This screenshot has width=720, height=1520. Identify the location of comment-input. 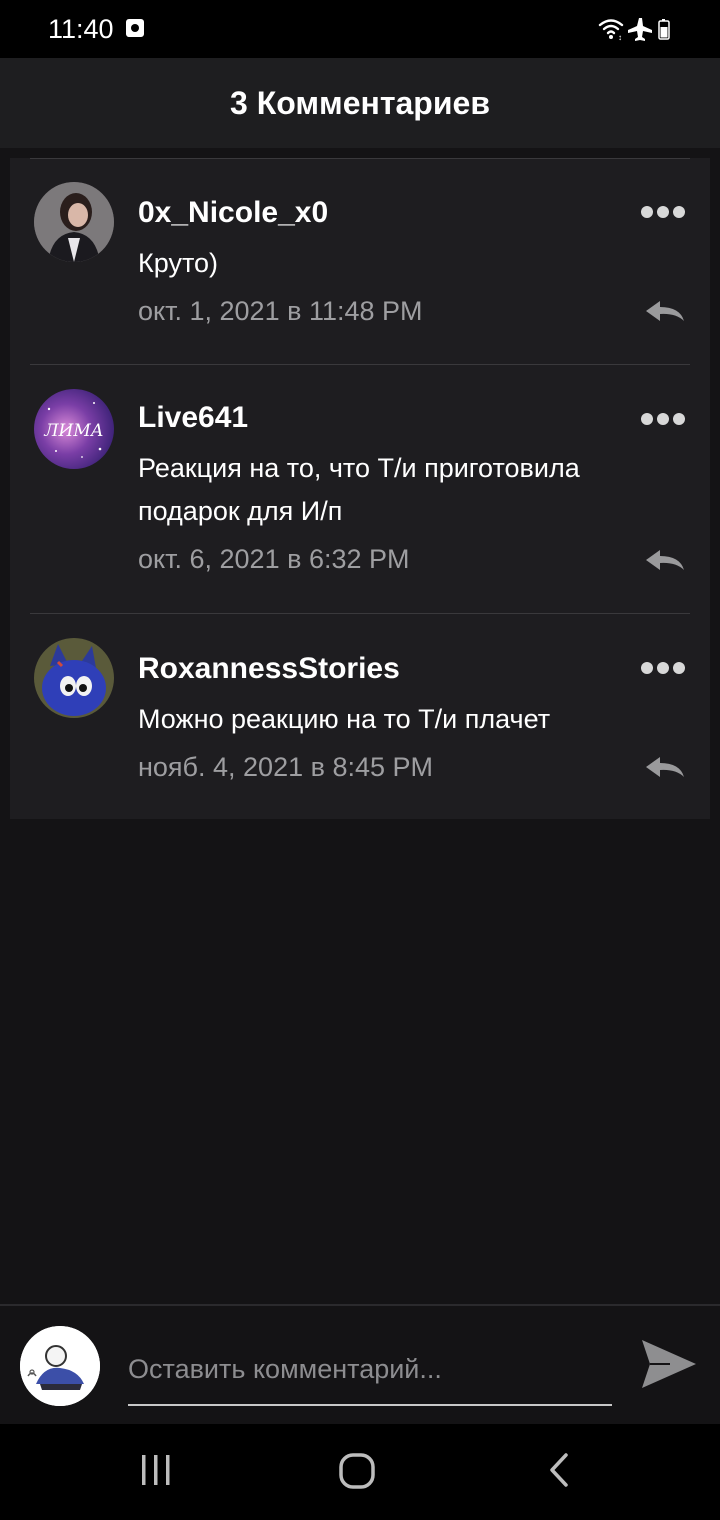
(370, 1370).